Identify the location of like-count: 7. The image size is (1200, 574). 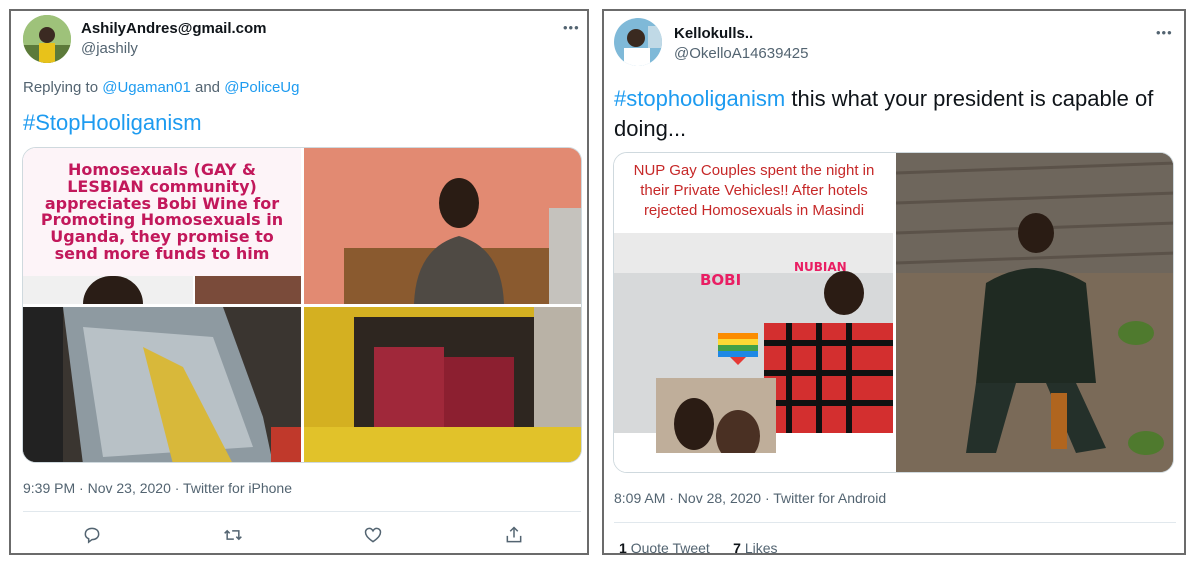
(737, 547).